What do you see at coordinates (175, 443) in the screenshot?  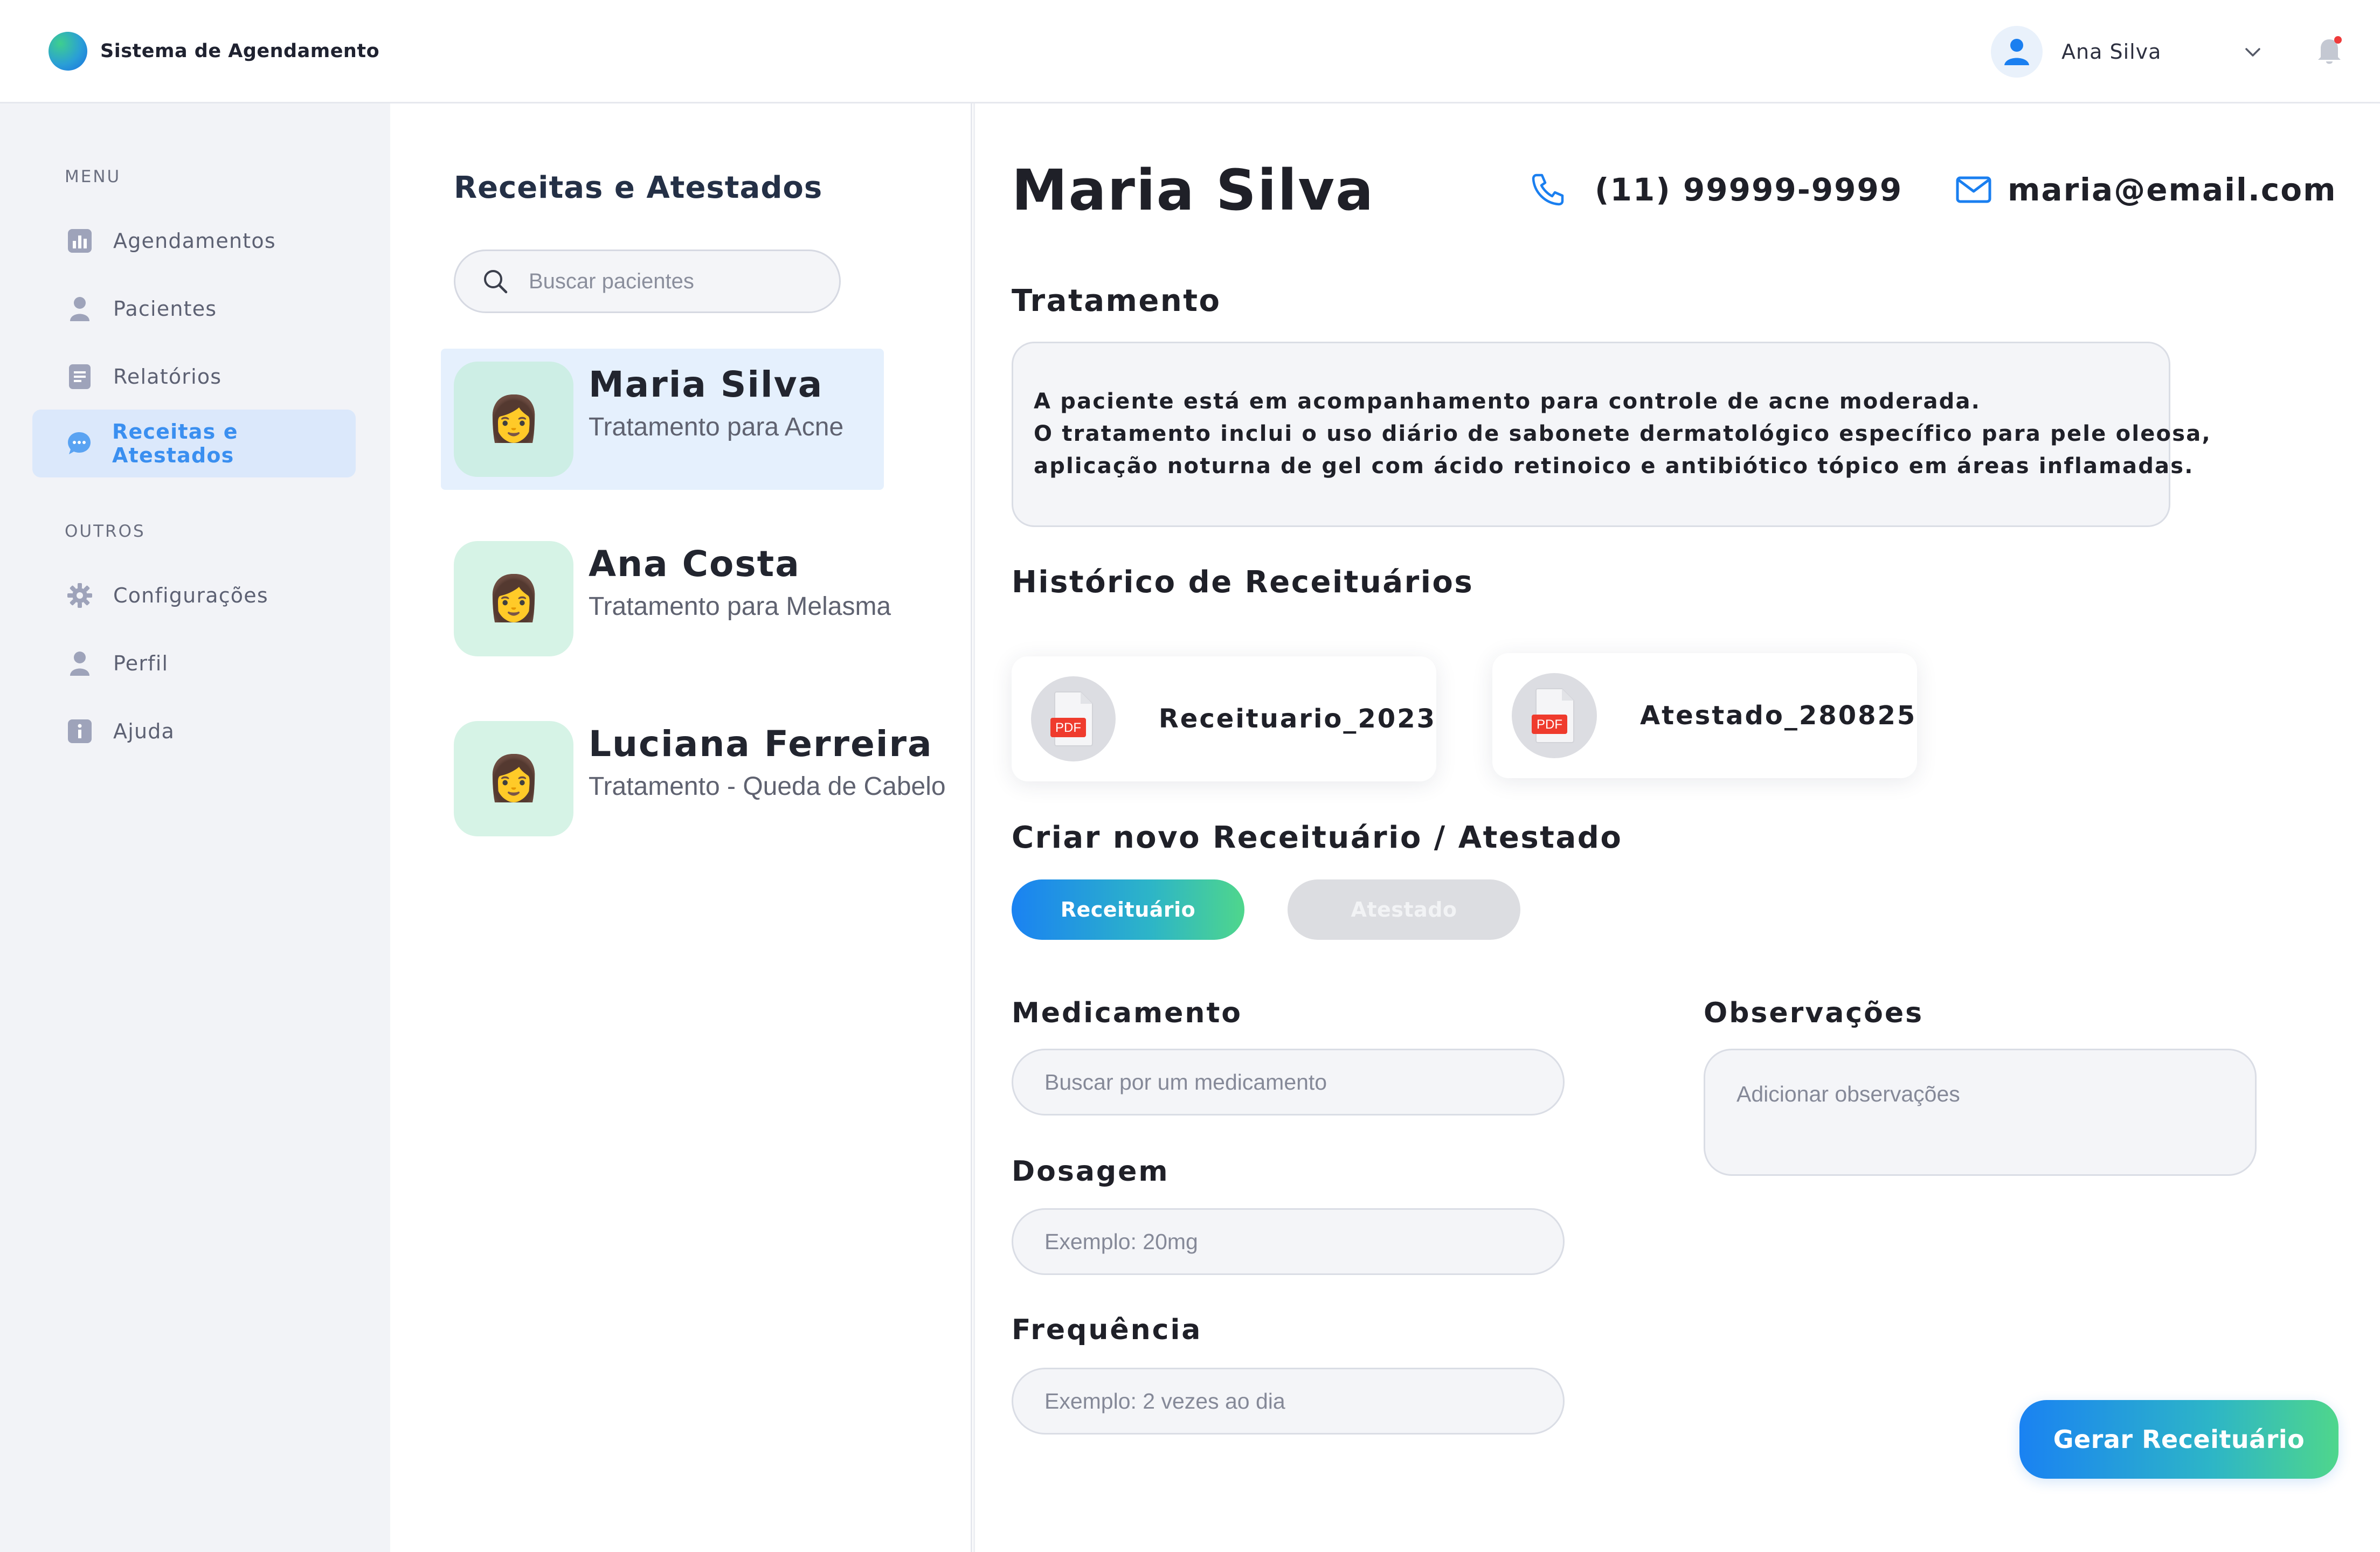 I see `sidebar-item-label: Receitas e Atestados` at bounding box center [175, 443].